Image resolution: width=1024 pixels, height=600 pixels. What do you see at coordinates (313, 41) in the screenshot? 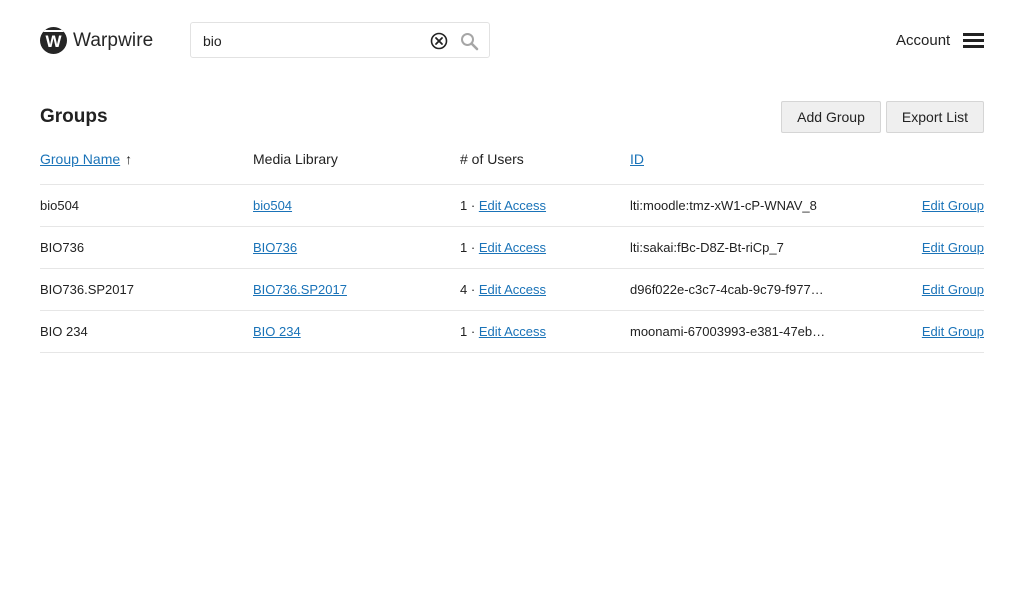
I see `search-input` at bounding box center [313, 41].